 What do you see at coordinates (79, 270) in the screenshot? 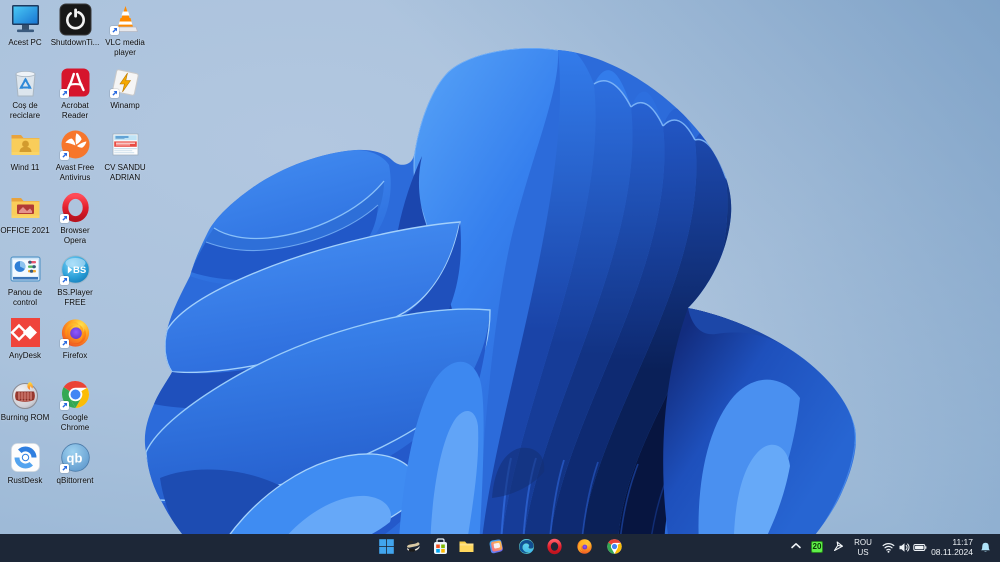
I see `svg-text: BS` at bounding box center [79, 270].